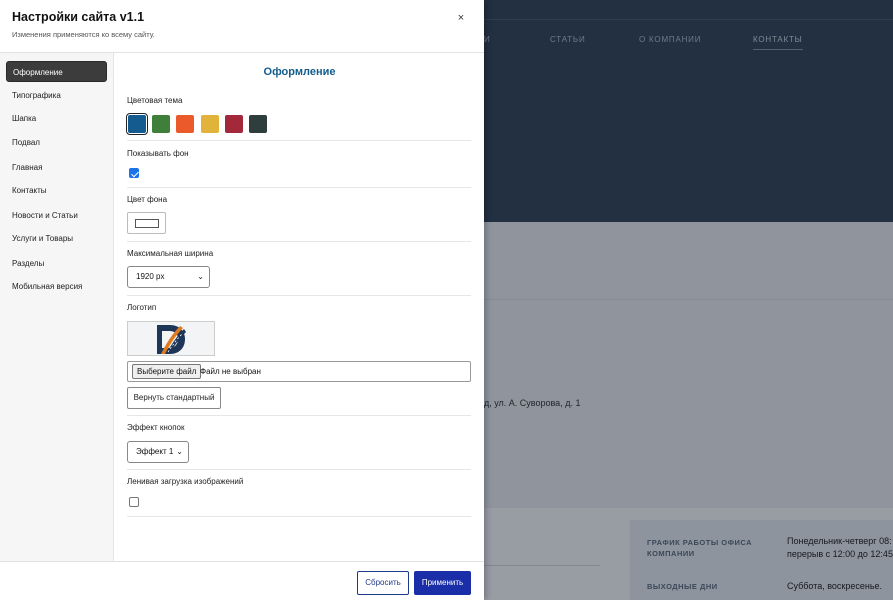 The image size is (893, 600). What do you see at coordinates (56, 263) in the screenshot?
I see `sidebar-item-sections: Разделы` at bounding box center [56, 263].